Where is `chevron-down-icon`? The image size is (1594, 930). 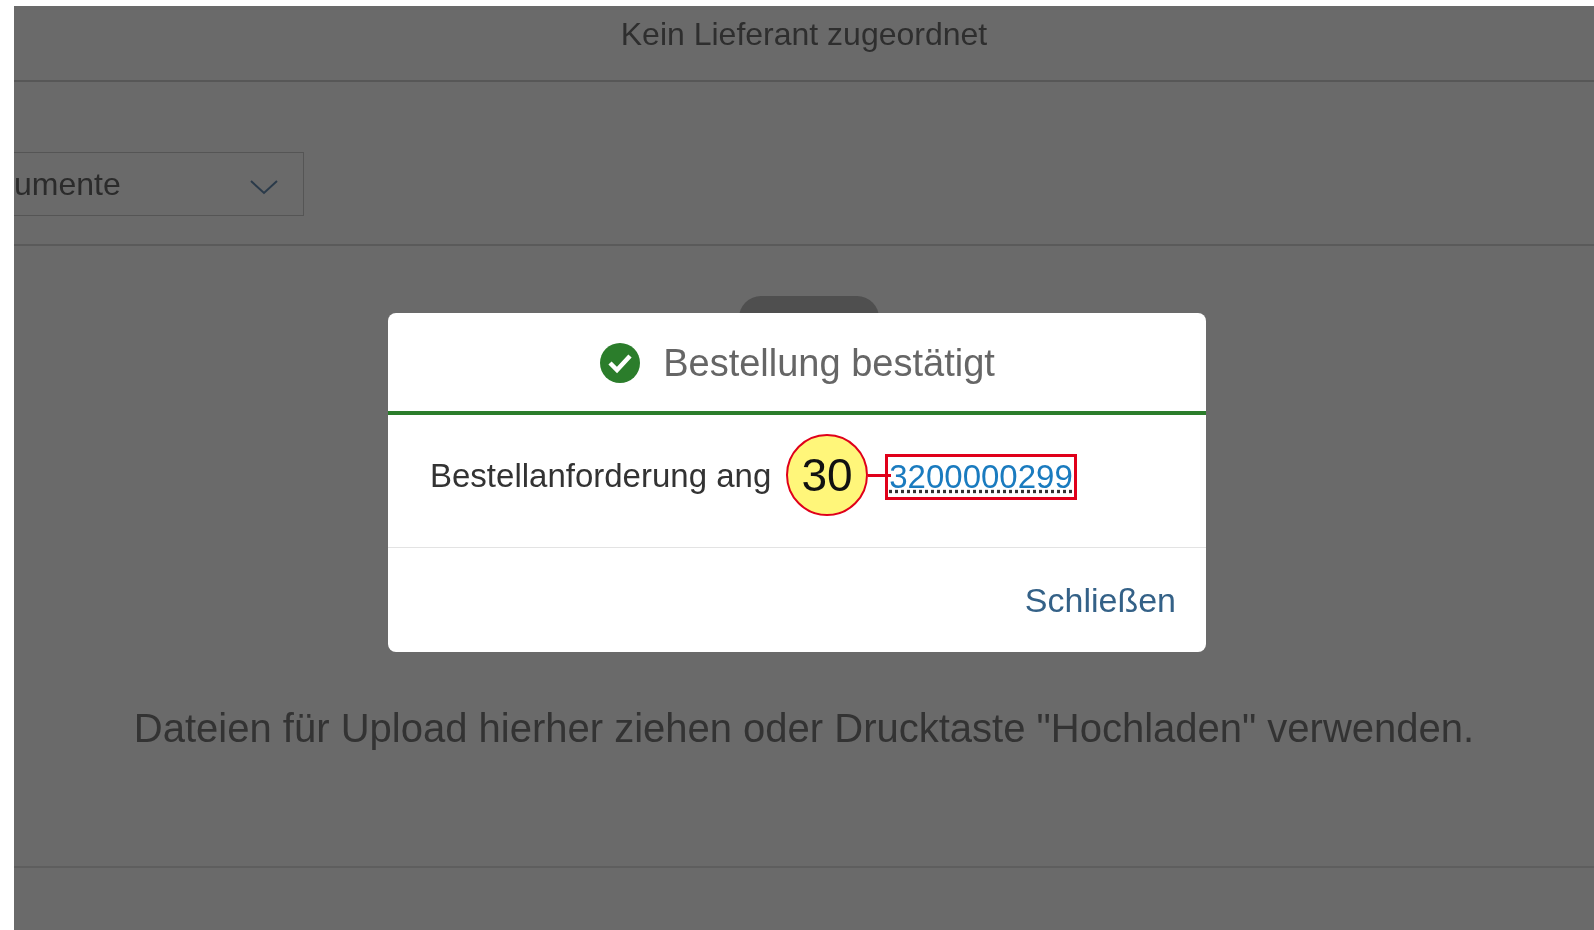 chevron-down-icon is located at coordinates (264, 187).